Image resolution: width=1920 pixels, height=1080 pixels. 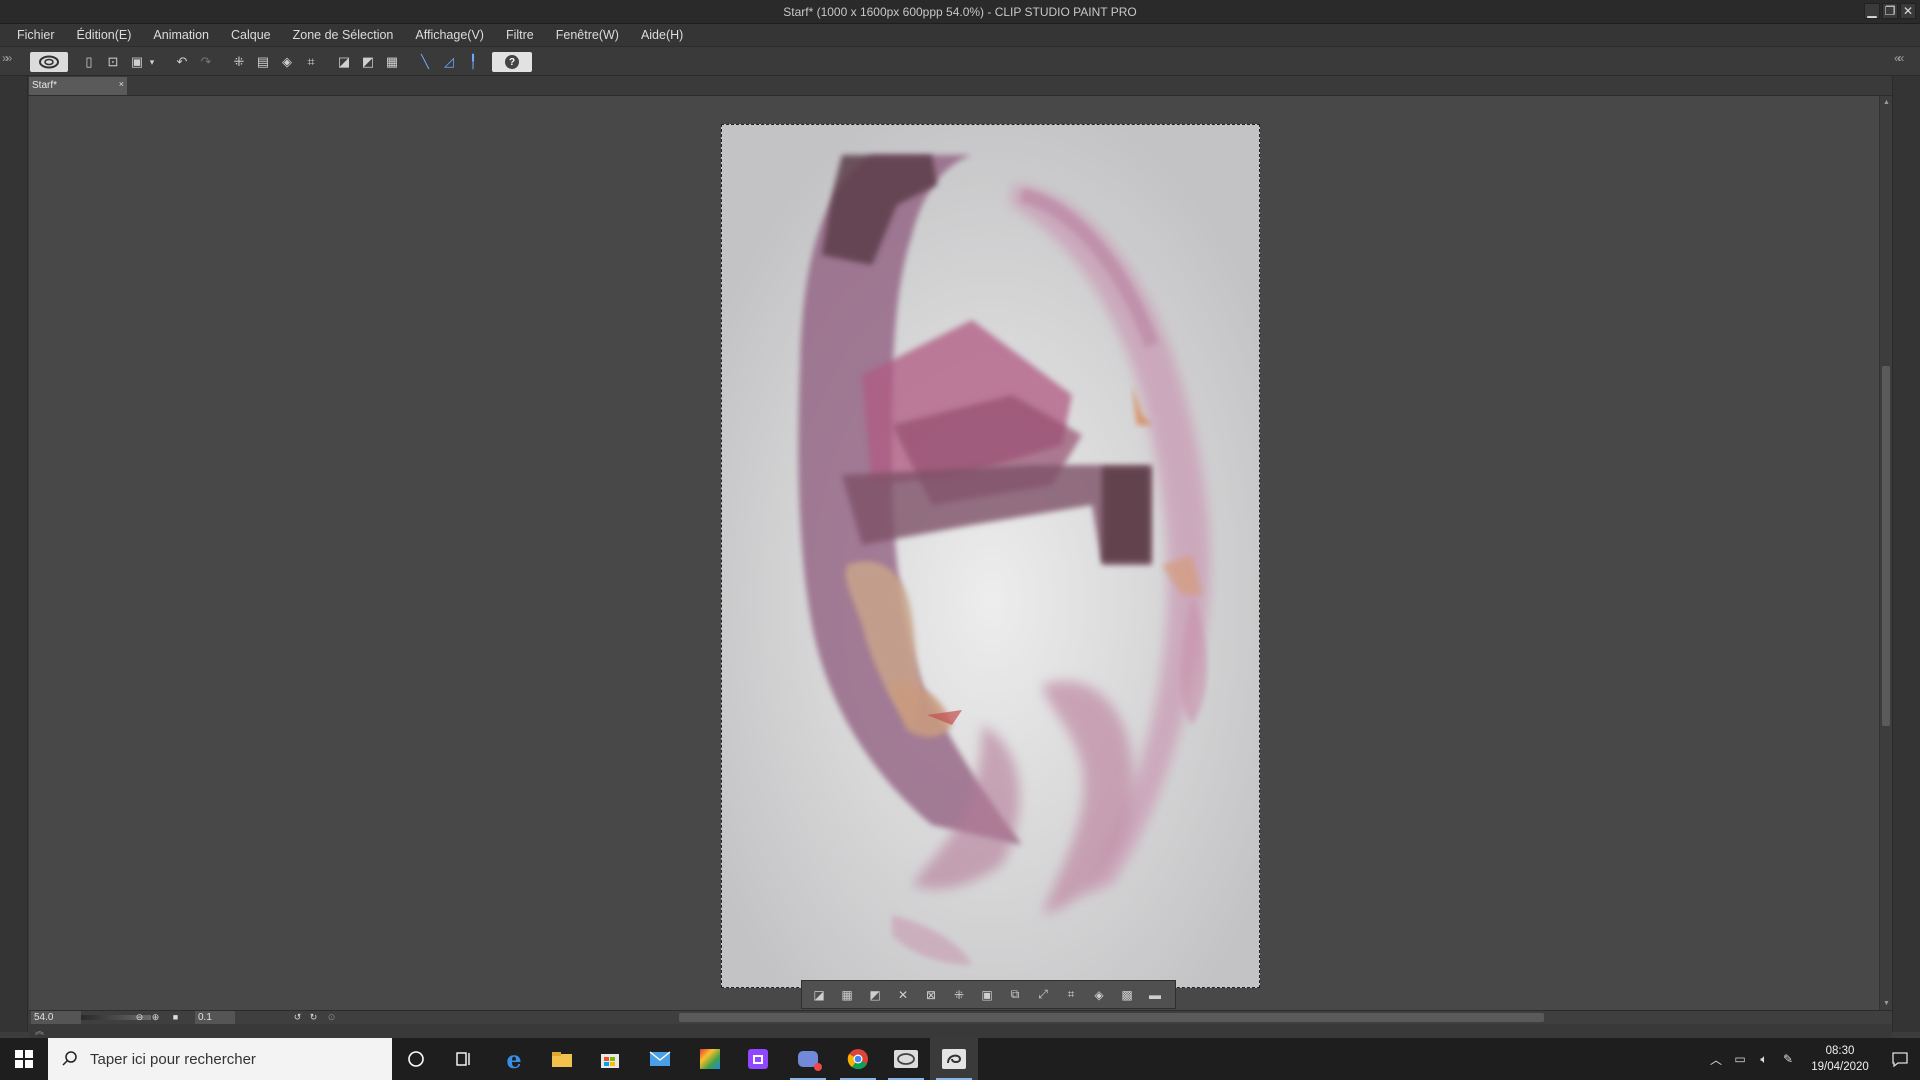 What do you see at coordinates (903, 995) in the screenshot?
I see `clear-outside-icon: ✕` at bounding box center [903, 995].